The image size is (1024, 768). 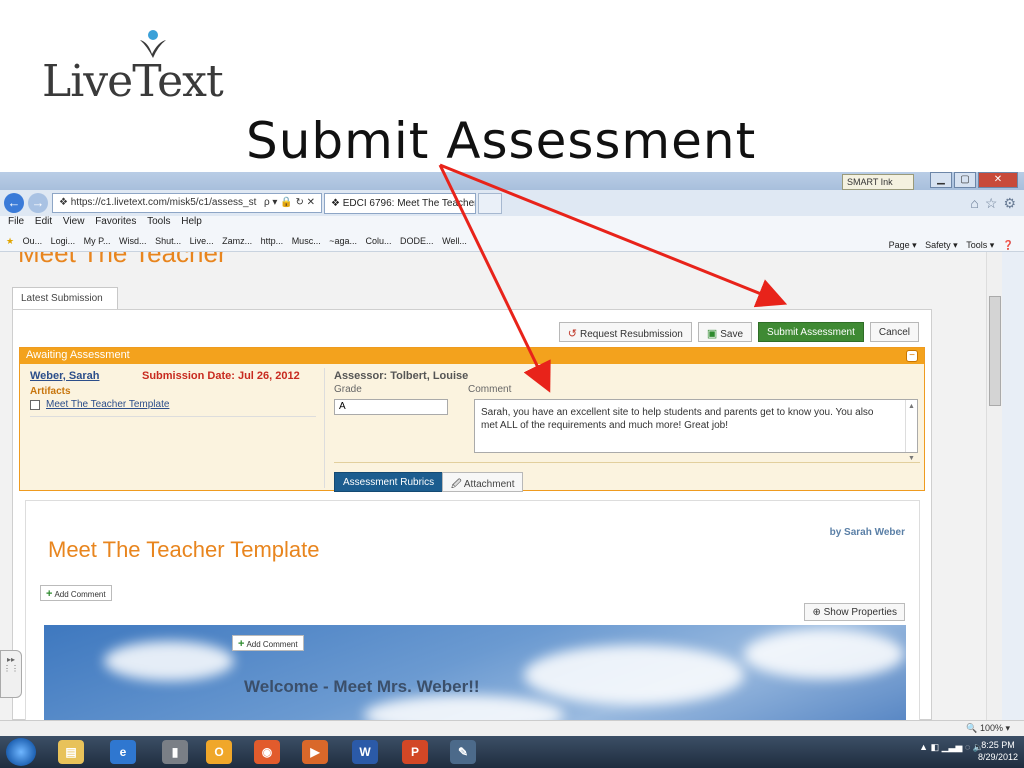 I want to click on menu-favorites: Favorites, so click(x=115, y=221).